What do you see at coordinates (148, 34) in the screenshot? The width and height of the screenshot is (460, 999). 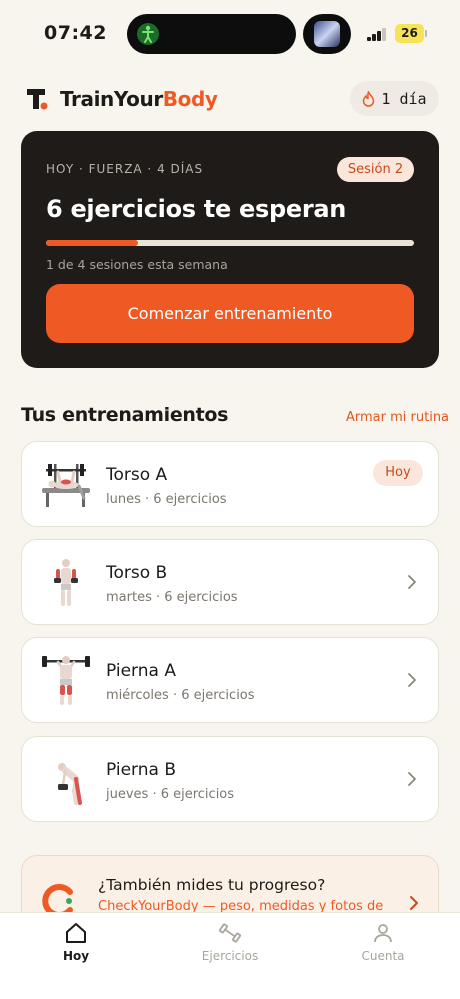 I see `activity-figure-icon` at bounding box center [148, 34].